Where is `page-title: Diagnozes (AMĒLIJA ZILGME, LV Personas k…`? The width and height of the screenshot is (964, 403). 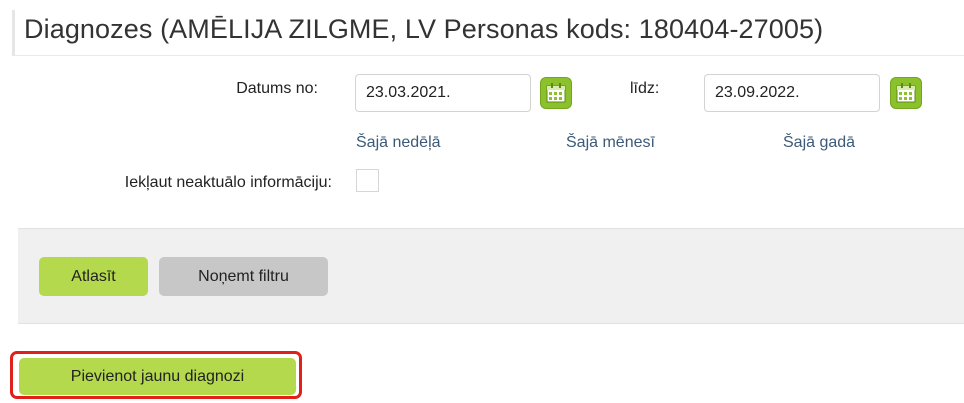
page-title: Diagnozes (AMĒLIJA ZILGME, LV Personas k… is located at coordinates (424, 29).